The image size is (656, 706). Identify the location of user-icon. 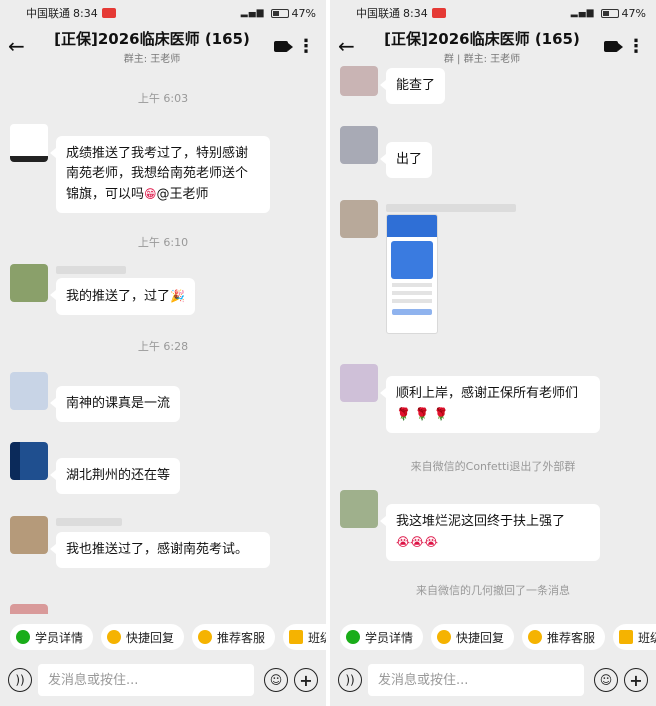
(353, 637).